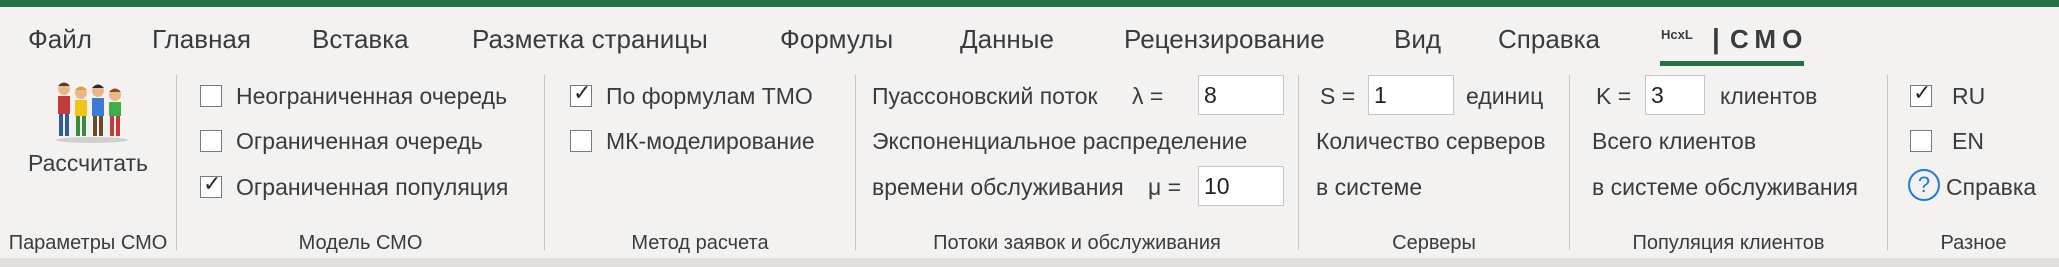 The image size is (2059, 267). I want to click on tab-home: Главная, so click(201, 39).